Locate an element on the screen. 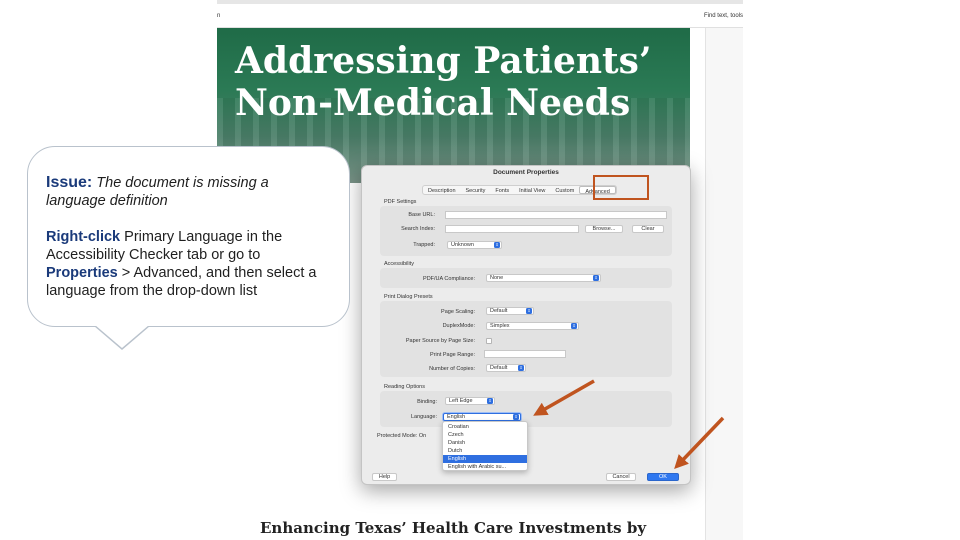 This screenshot has width=960, height=540. print-page-range-input is located at coordinates (525, 354).